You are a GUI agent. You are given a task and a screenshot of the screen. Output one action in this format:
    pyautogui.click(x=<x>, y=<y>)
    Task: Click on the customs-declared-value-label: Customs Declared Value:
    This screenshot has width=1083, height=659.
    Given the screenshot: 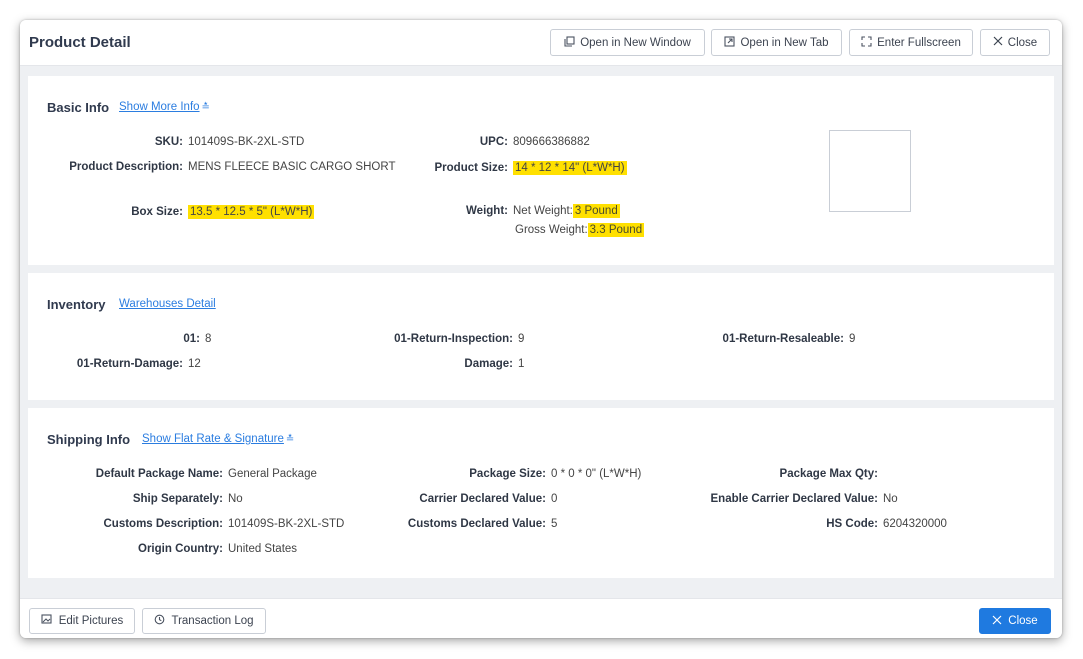 What is the action you would take?
    pyautogui.click(x=476, y=524)
    